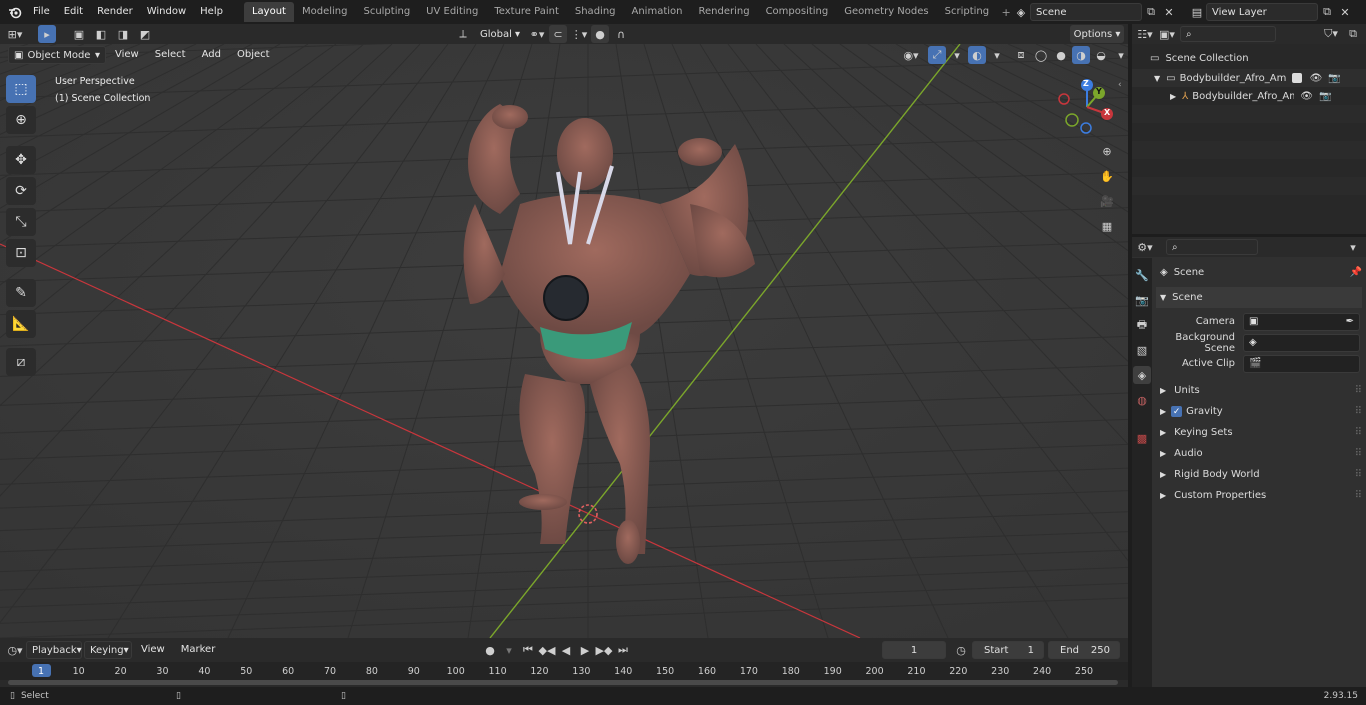 The width and height of the screenshot is (1366, 705). I want to click on scene-icon: ◈, so click(1021, 12).